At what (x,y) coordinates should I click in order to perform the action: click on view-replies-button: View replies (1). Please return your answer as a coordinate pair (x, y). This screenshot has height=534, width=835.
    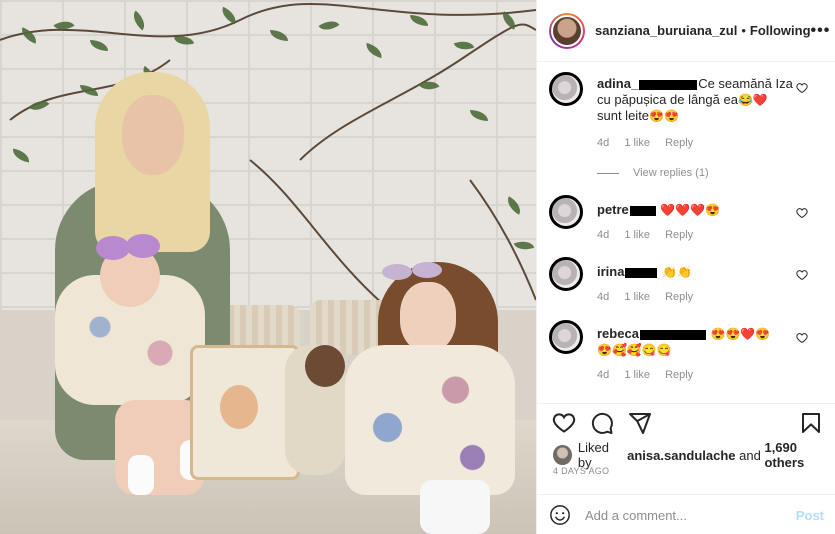
    Looking at the image, I should click on (653, 173).